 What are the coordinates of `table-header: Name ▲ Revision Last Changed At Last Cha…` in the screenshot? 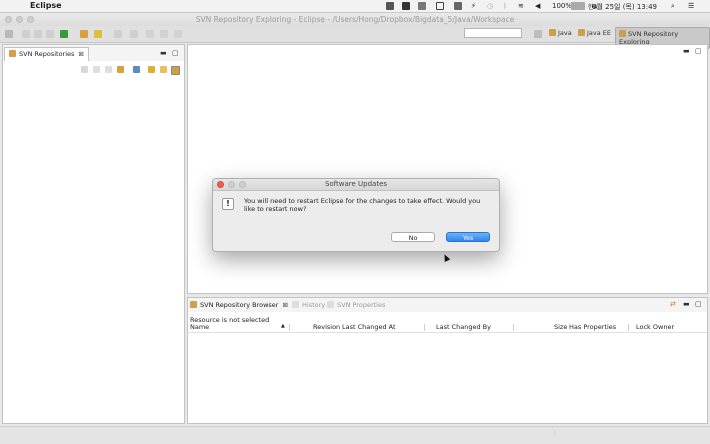 It's located at (447, 328).